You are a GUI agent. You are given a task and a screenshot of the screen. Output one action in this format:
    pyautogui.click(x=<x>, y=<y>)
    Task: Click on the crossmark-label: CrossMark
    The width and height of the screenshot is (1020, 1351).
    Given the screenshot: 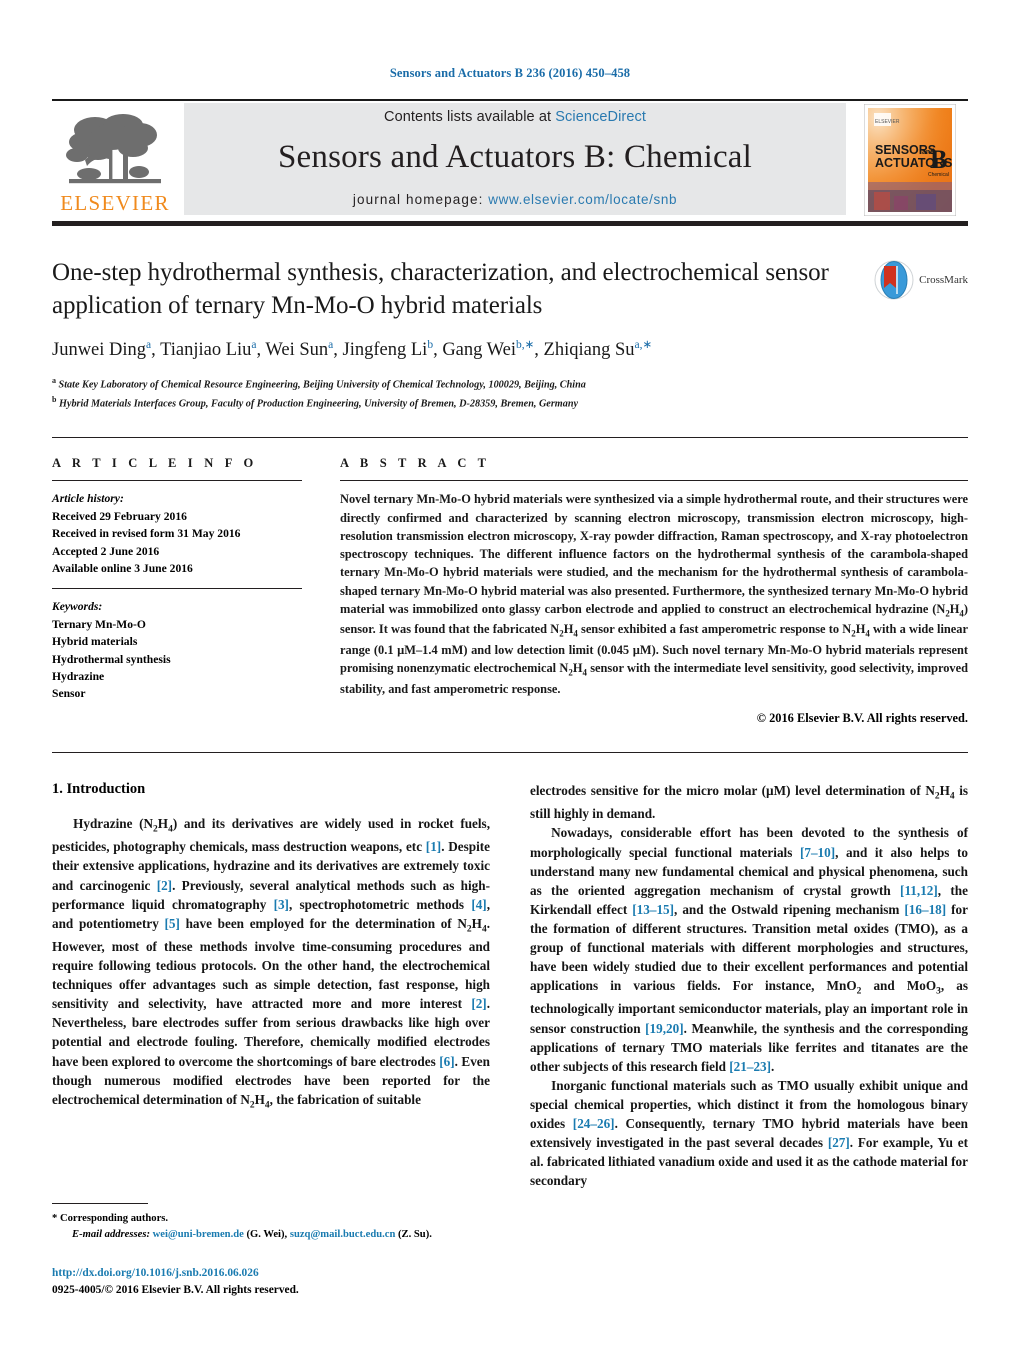 What is the action you would take?
    pyautogui.click(x=943, y=280)
    